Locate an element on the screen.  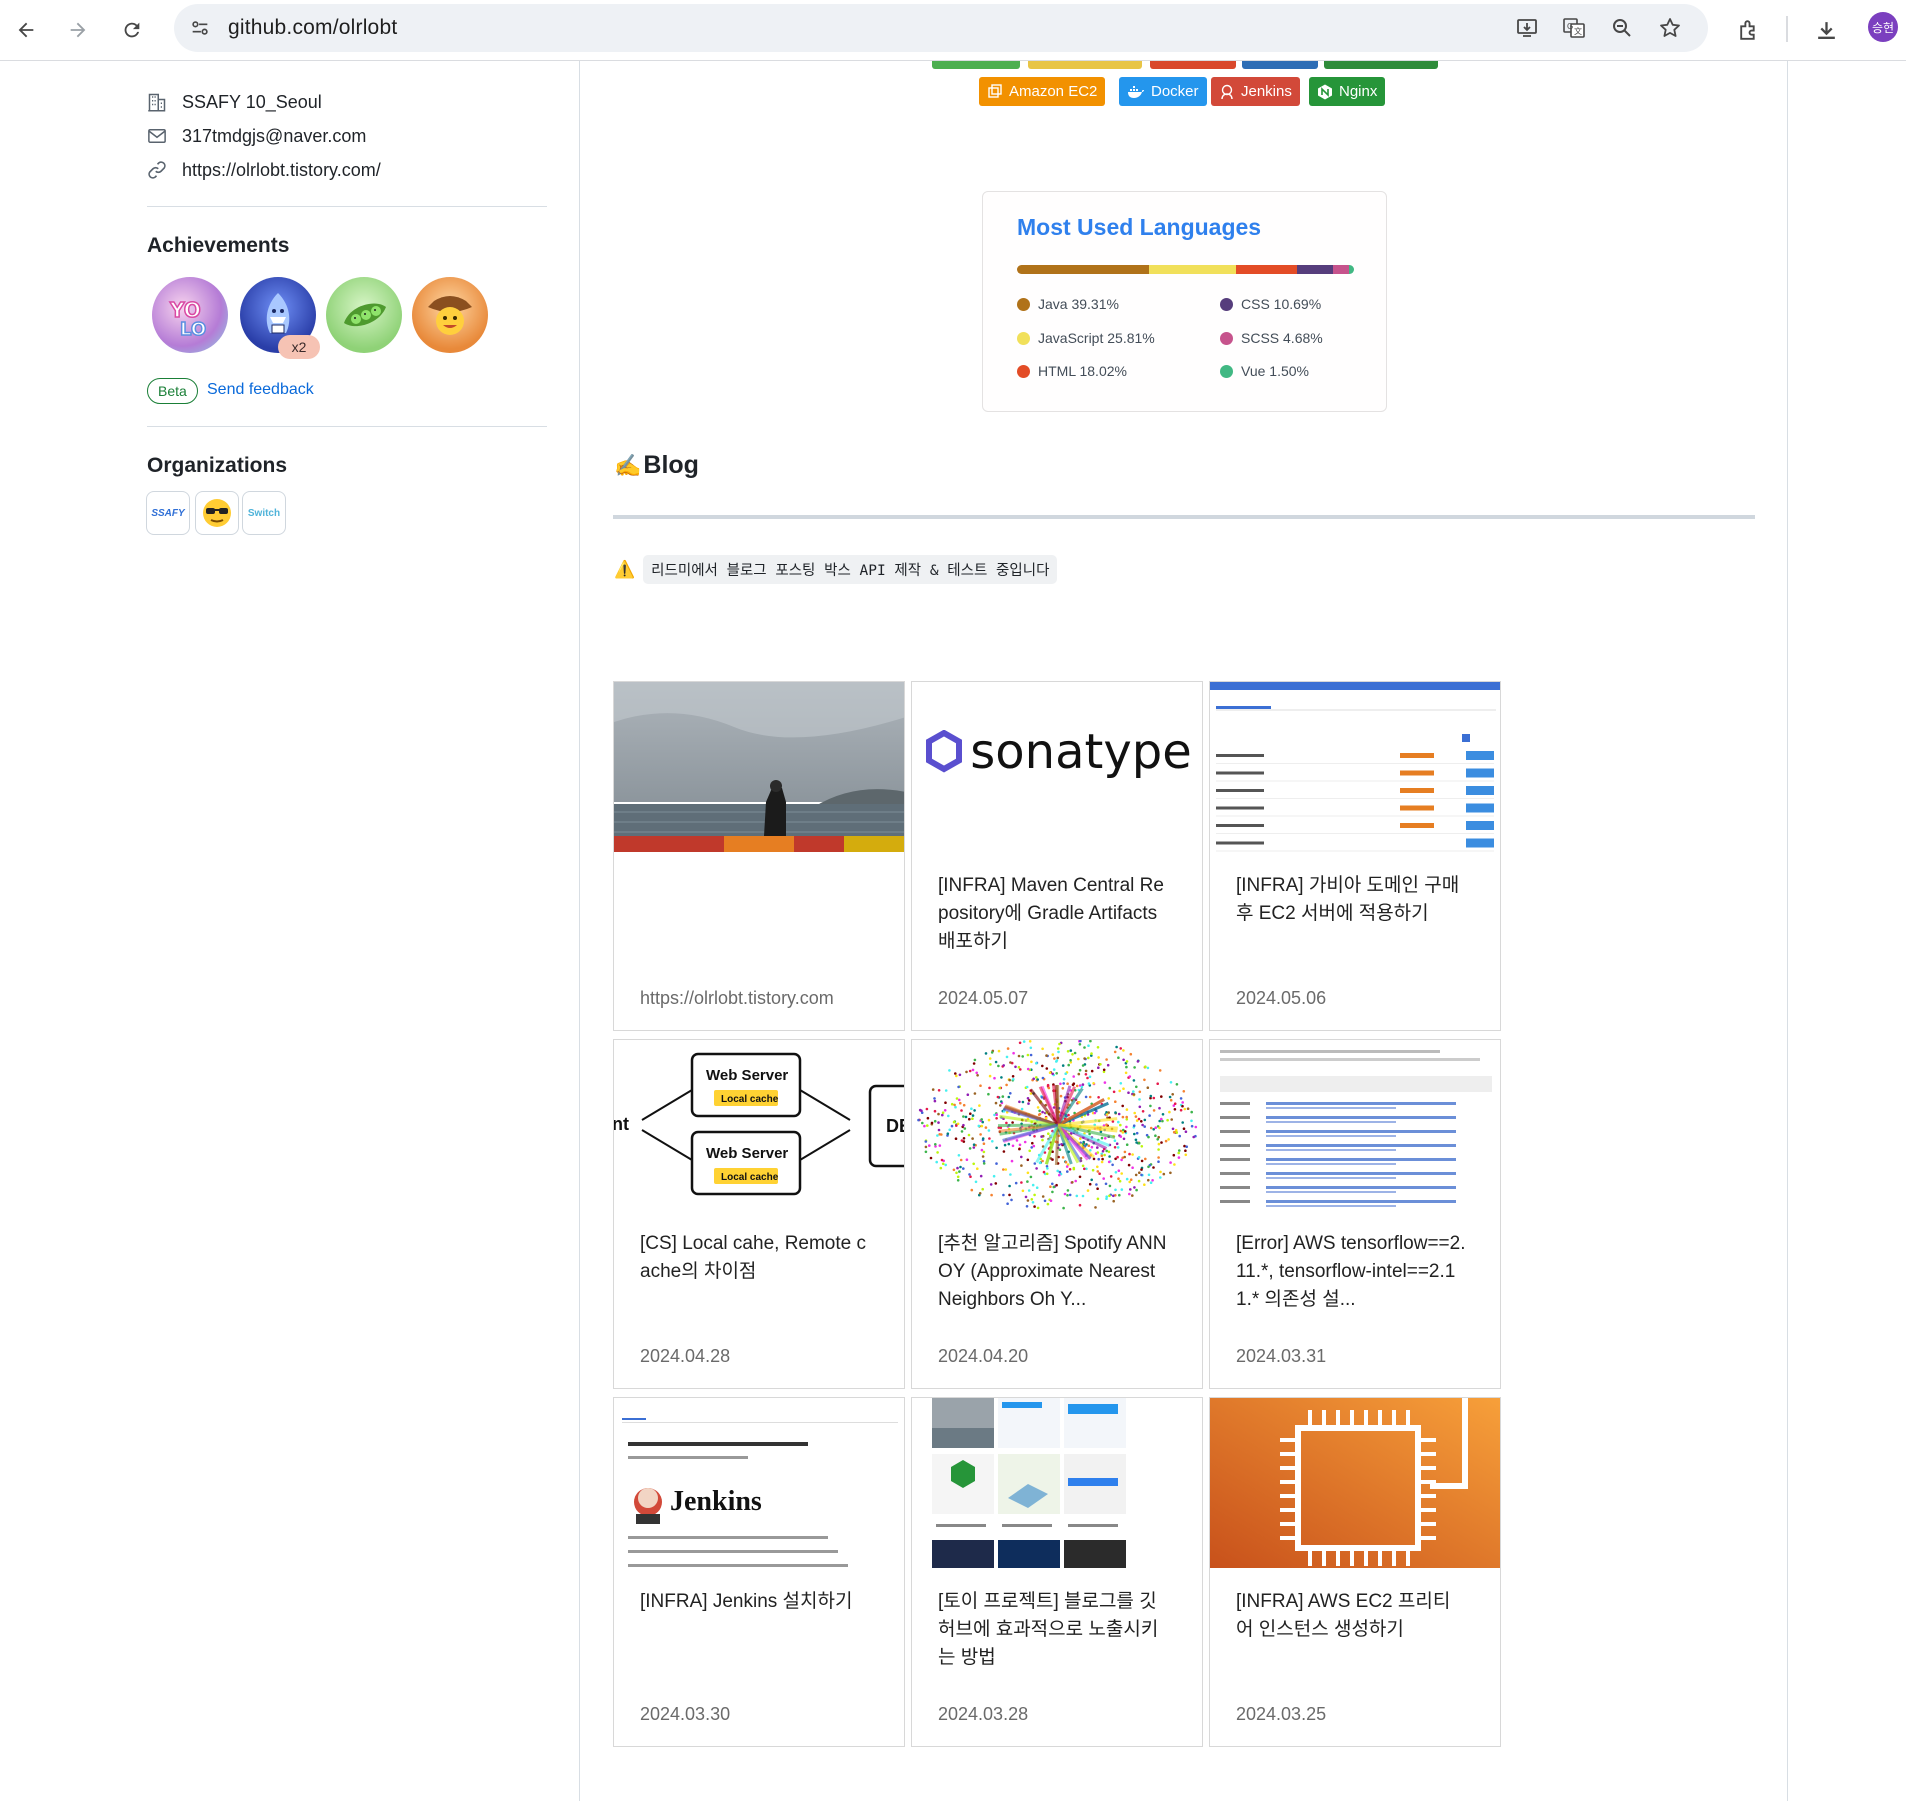
tech-badge-docker: Docker is located at coordinates (1163, 91).